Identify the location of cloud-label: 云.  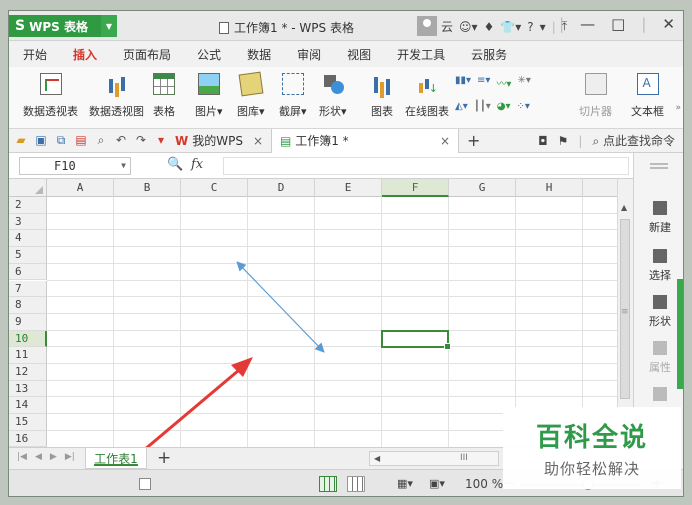
(447, 26).